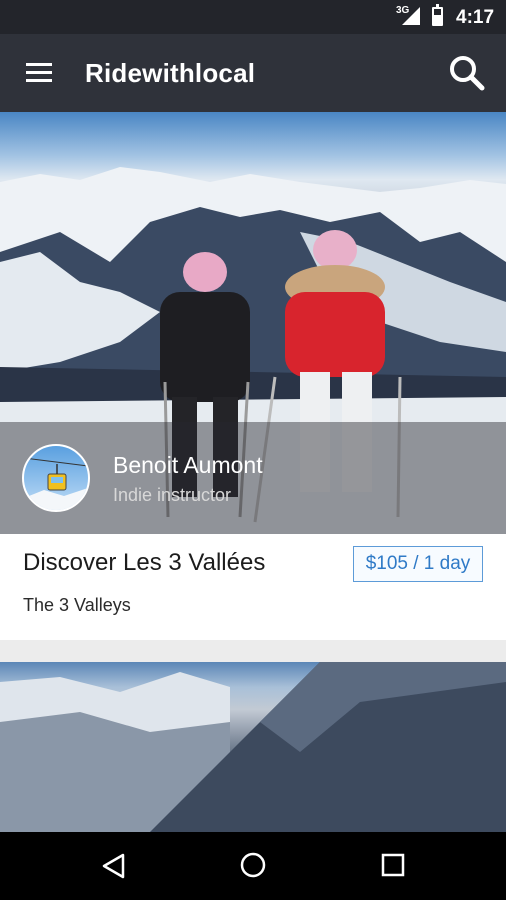  Describe the element at coordinates (188, 465) in the screenshot. I see `instructor-name: Benoit Aumont` at that location.